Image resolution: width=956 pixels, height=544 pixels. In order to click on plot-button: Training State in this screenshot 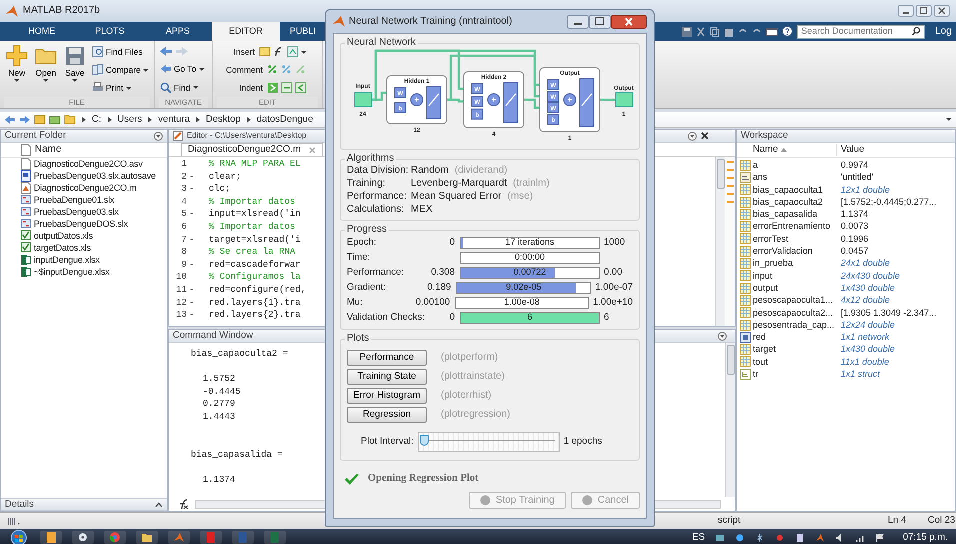, I will do `click(387, 376)`.